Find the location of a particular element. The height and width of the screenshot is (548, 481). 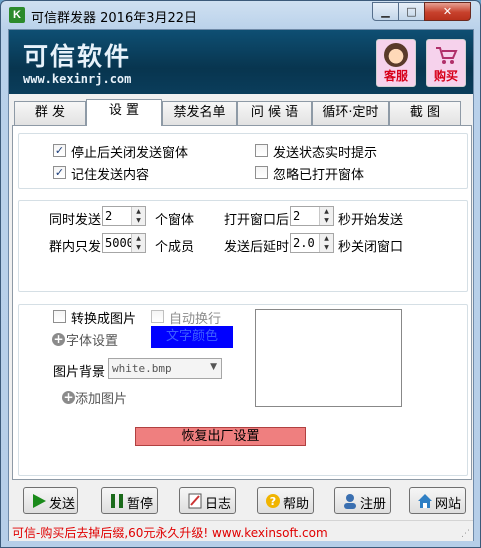

buy-button: 购买 is located at coordinates (446, 63).